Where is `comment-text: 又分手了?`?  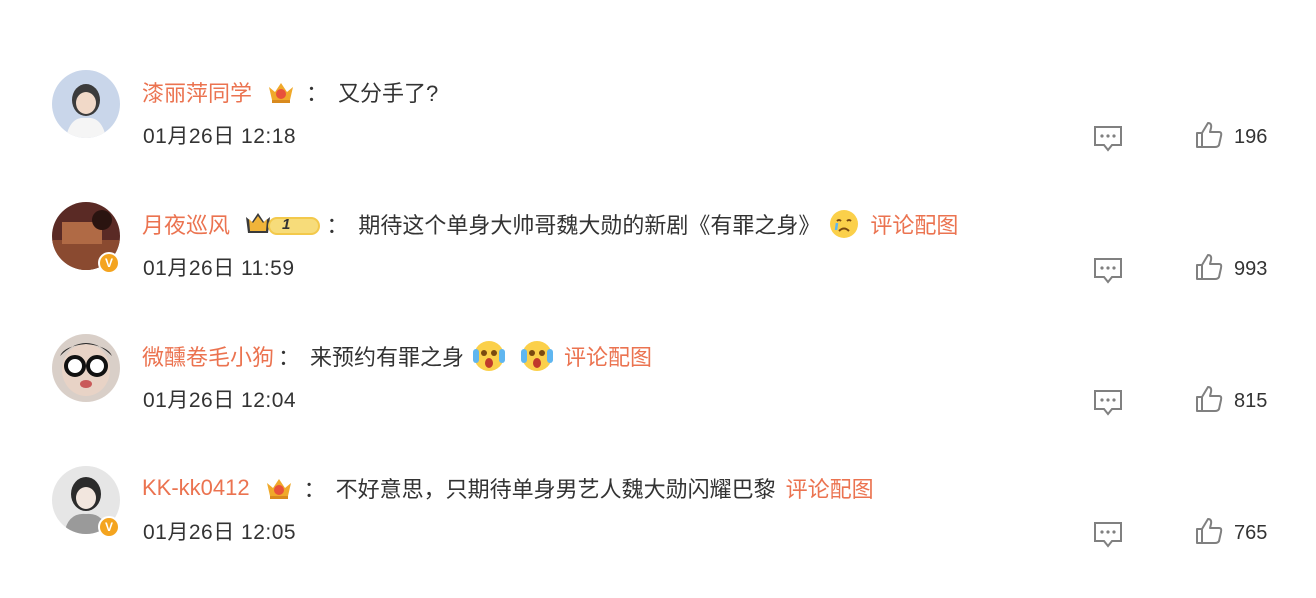 comment-text: 又分手了? is located at coordinates (388, 93).